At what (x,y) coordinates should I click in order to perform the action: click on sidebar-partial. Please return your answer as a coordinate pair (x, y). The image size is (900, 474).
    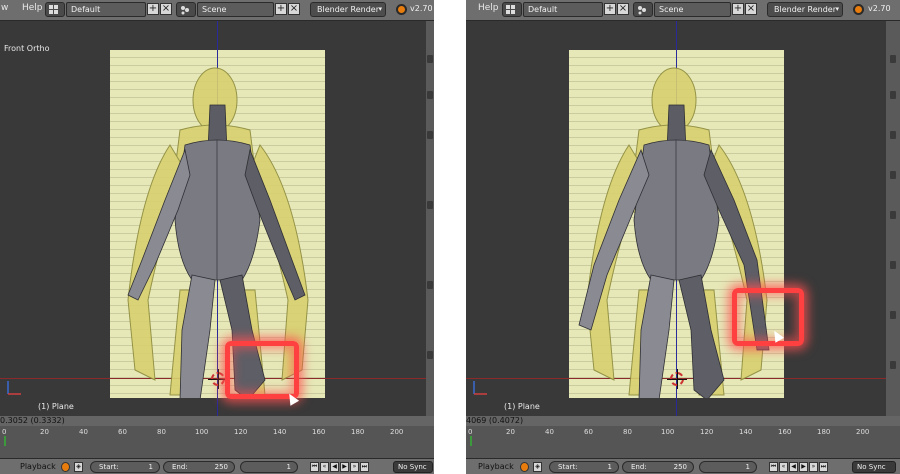
    Looking at the image, I should click on (893, 218).